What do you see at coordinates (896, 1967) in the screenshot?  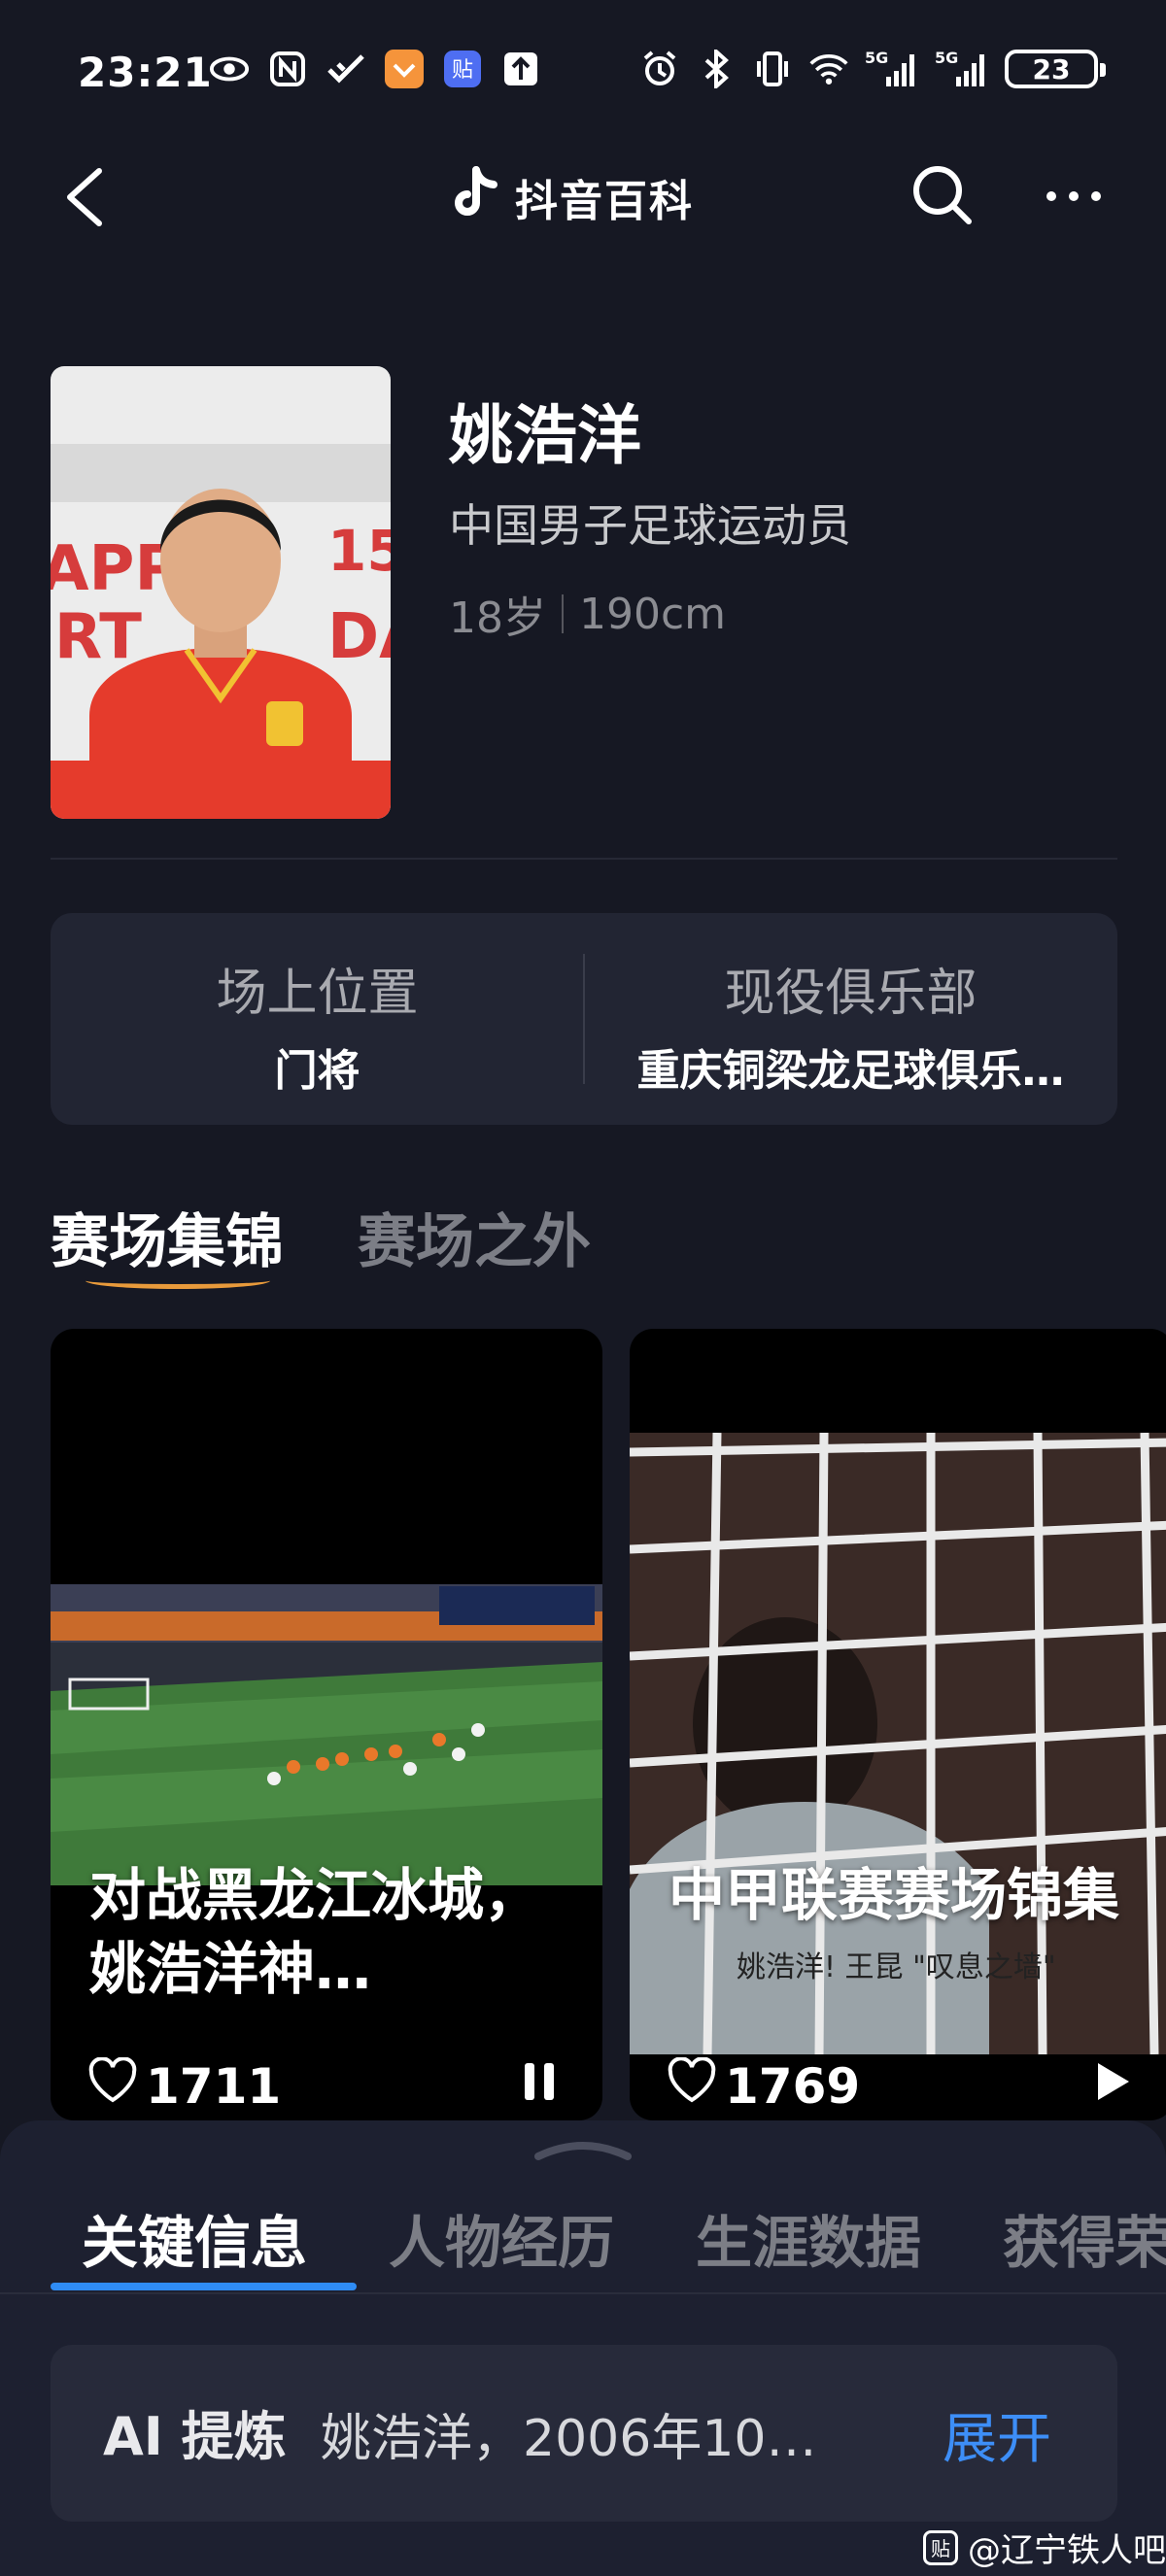 I see `svg-text: 姚浩洋! 王昆 "叹息之墙"` at bounding box center [896, 1967].